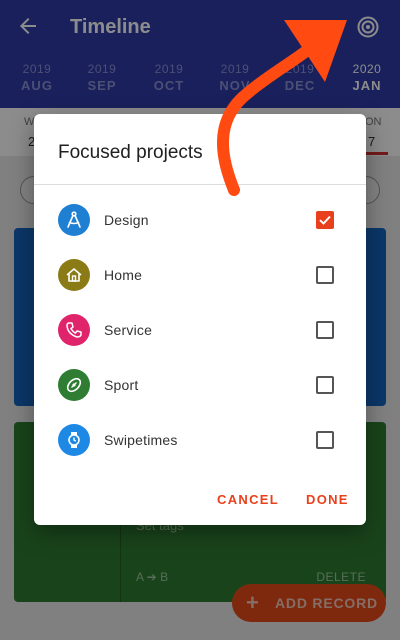  What do you see at coordinates (74, 275) in the screenshot?
I see `home-icon` at bounding box center [74, 275].